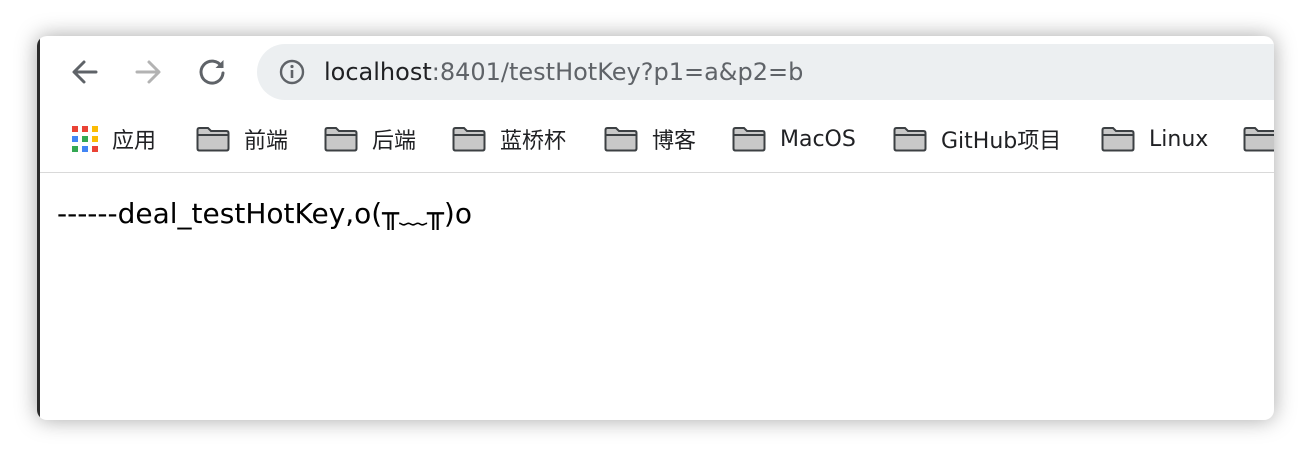  Describe the element at coordinates (264, 213) in the screenshot. I see `page-body-text: ------deal_testHotKey,o(╥﹏╥)o` at that location.